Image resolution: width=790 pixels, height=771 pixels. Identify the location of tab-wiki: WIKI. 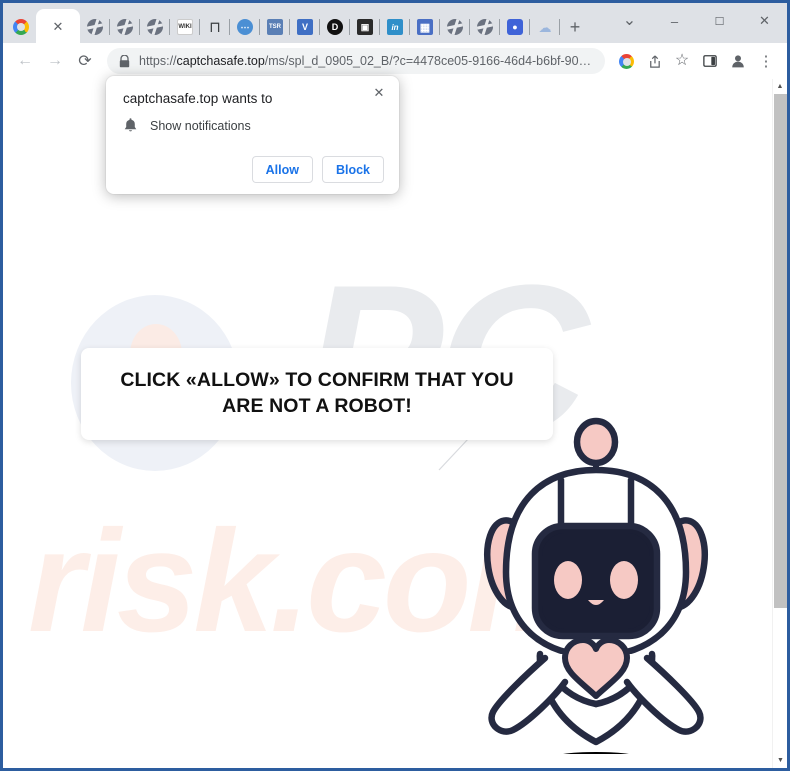
(185, 27).